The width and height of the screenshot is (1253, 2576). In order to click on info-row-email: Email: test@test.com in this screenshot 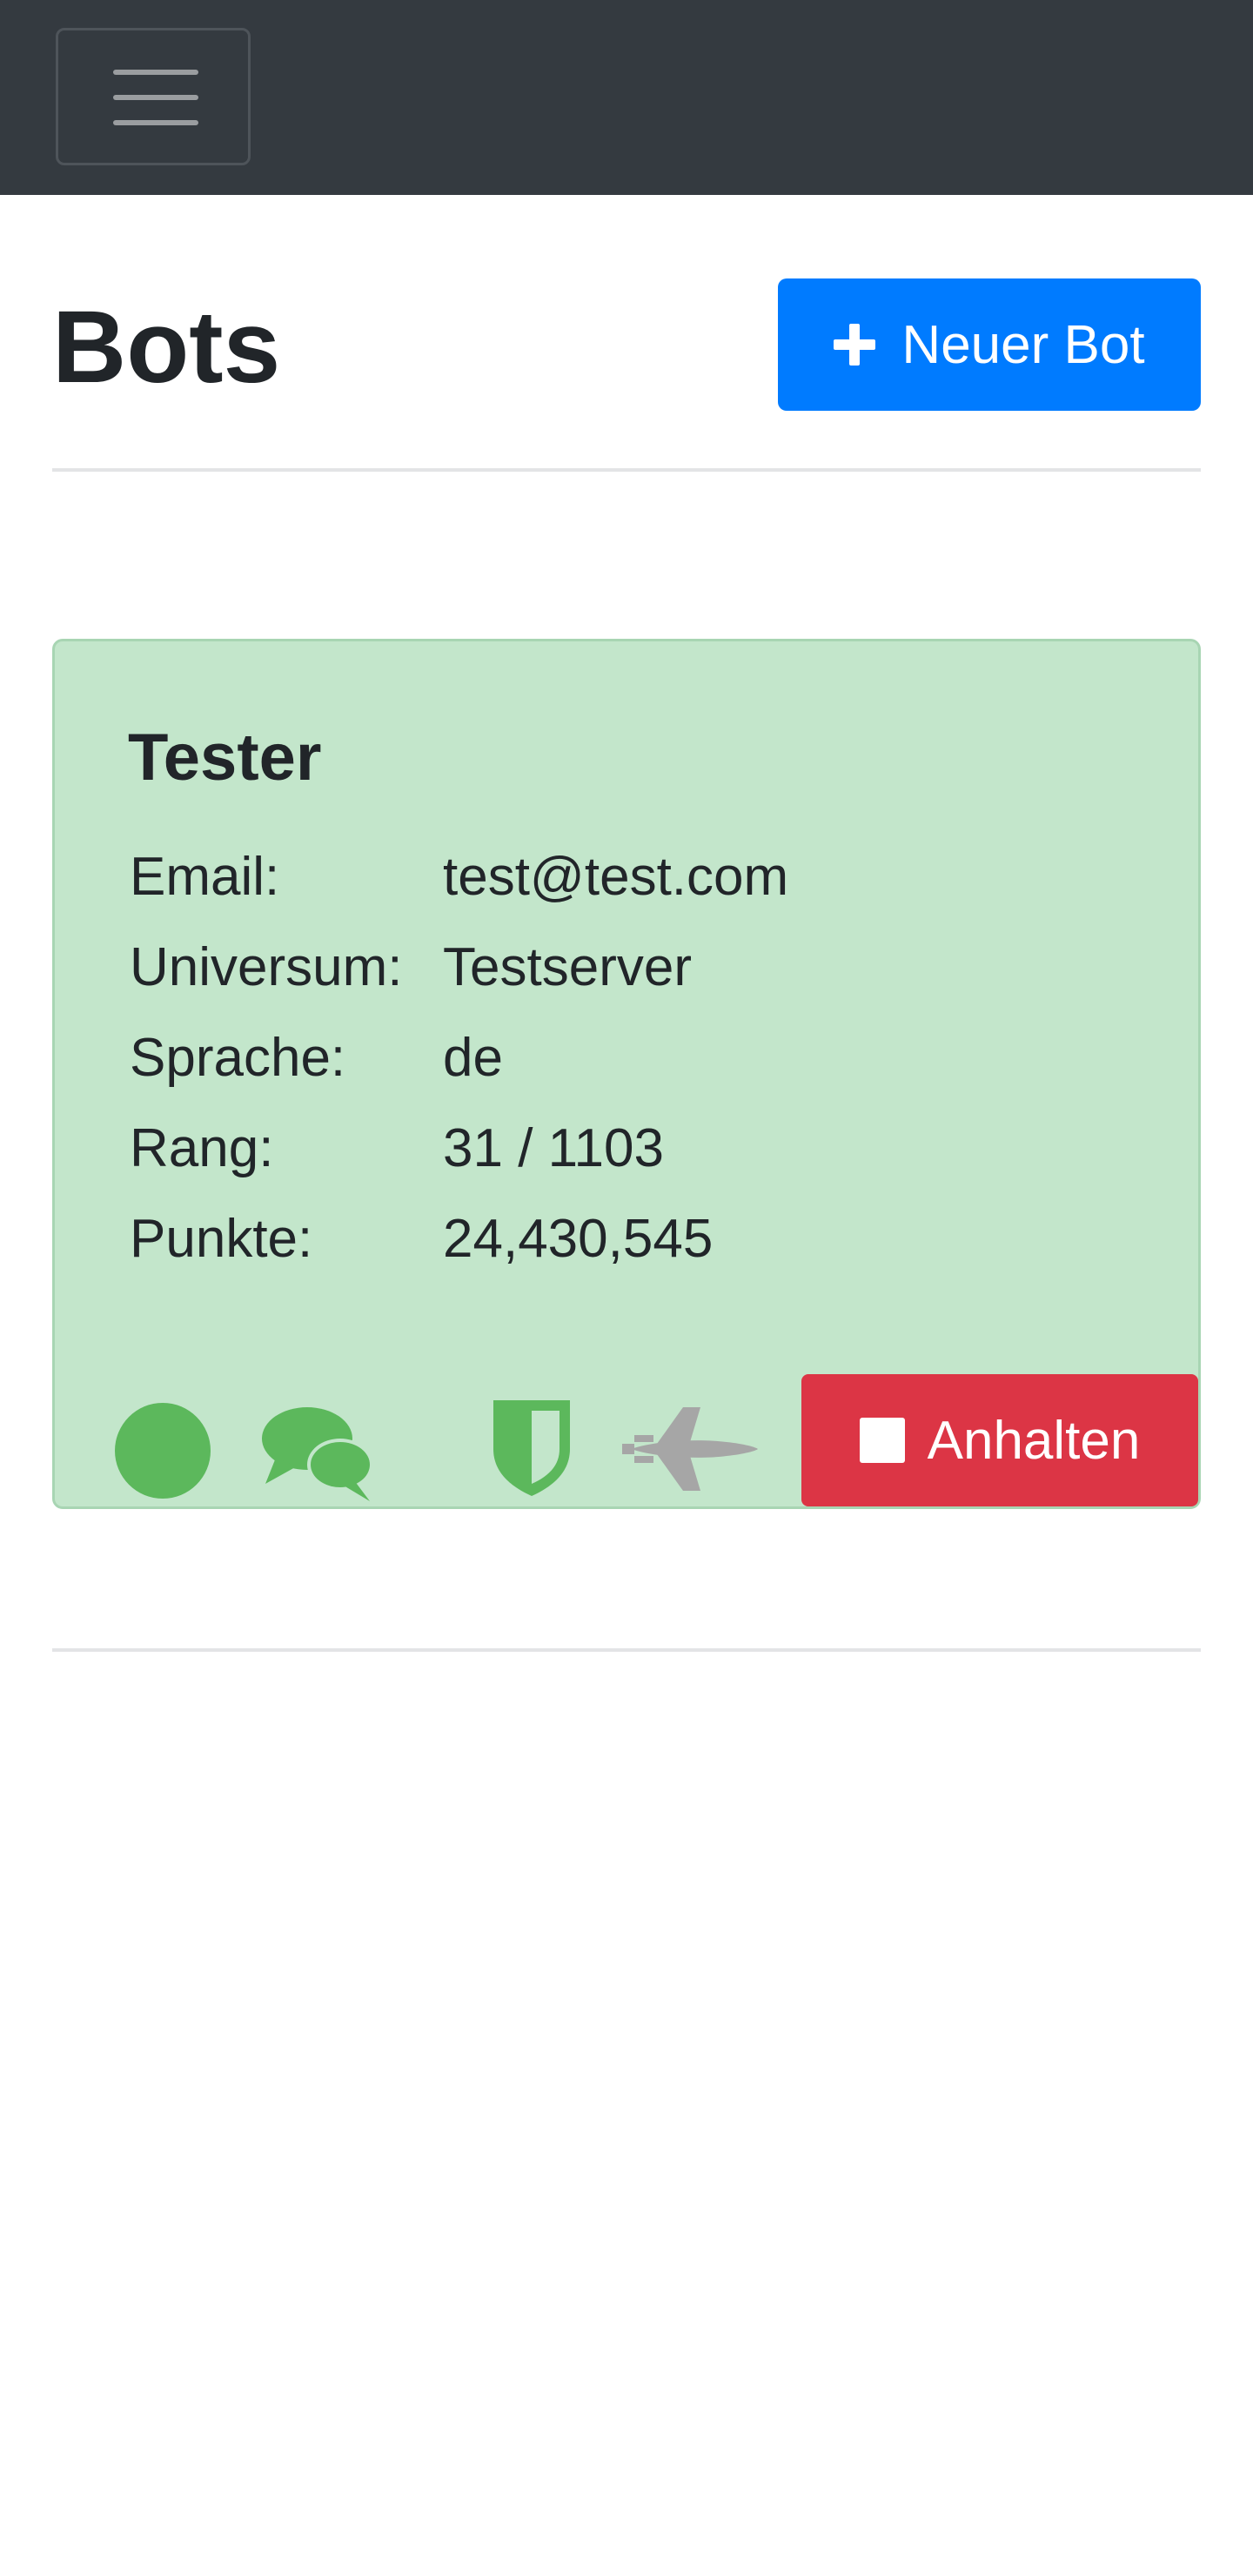, I will do `click(459, 877)`.